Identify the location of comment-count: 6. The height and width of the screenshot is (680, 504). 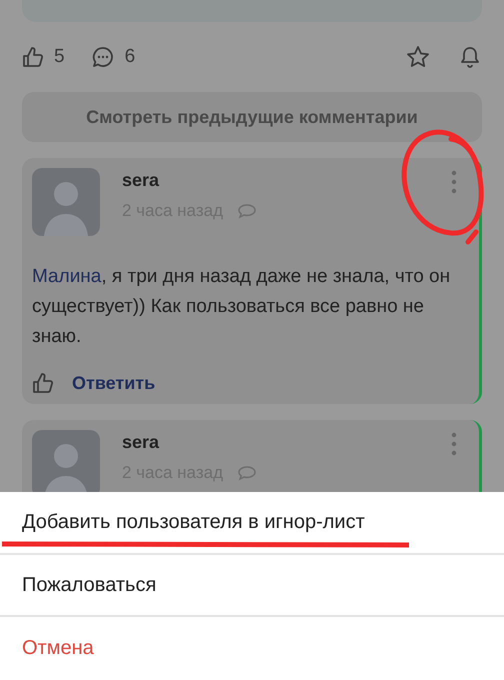
(130, 57).